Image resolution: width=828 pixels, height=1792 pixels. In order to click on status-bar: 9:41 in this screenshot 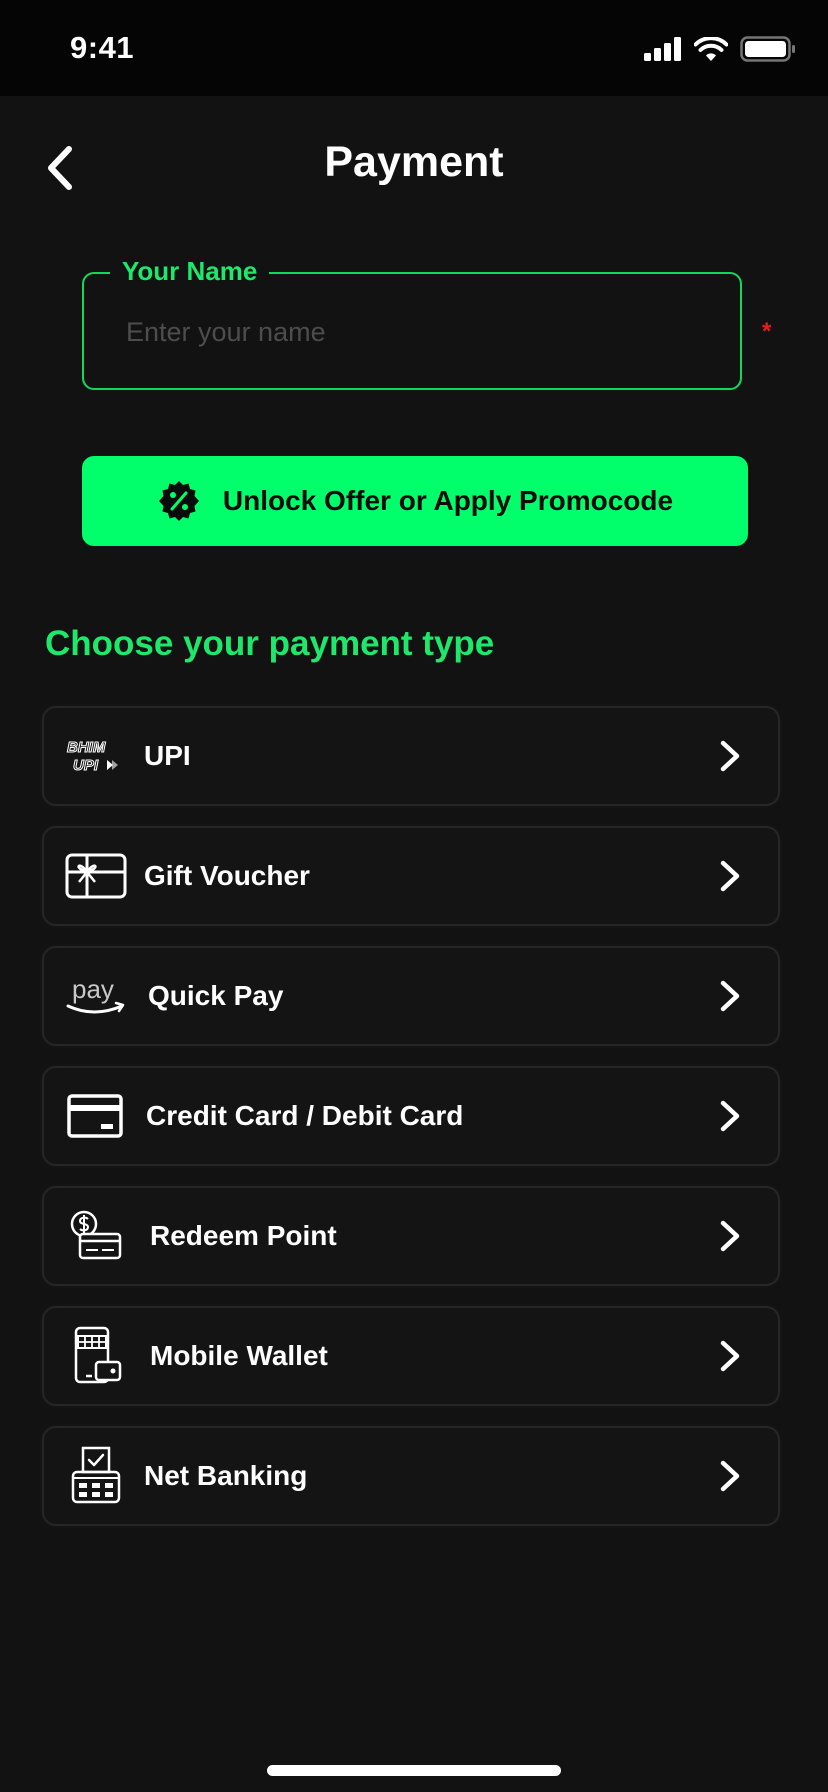, I will do `click(414, 48)`.